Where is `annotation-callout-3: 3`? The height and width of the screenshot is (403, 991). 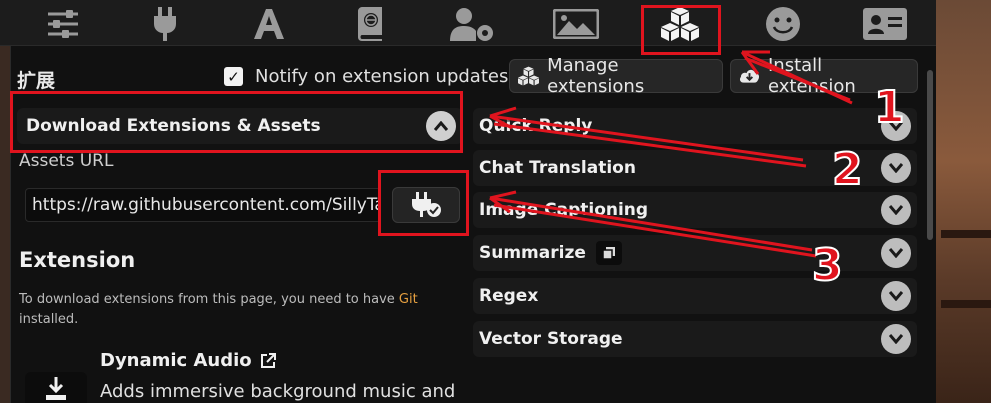 annotation-callout-3: 3 is located at coordinates (827, 265).